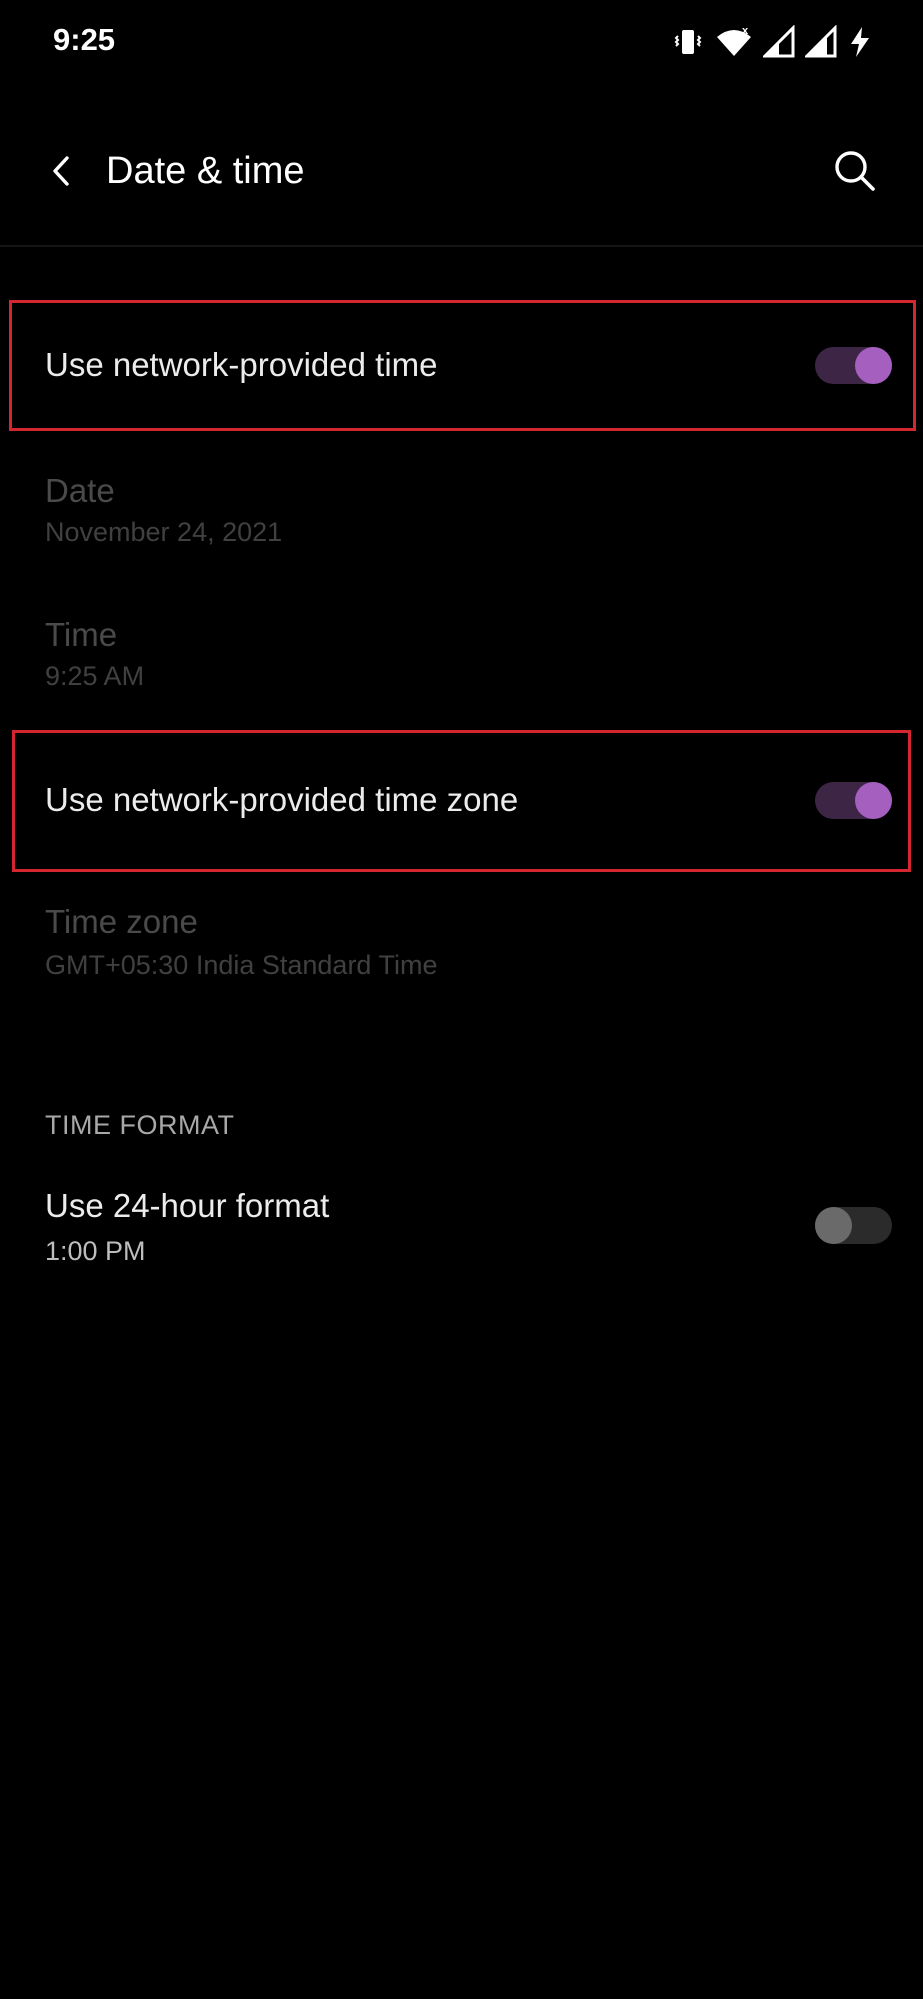 This screenshot has width=923, height=1999. I want to click on network-time-zone-row: Use network-provided time zone, so click(461, 801).